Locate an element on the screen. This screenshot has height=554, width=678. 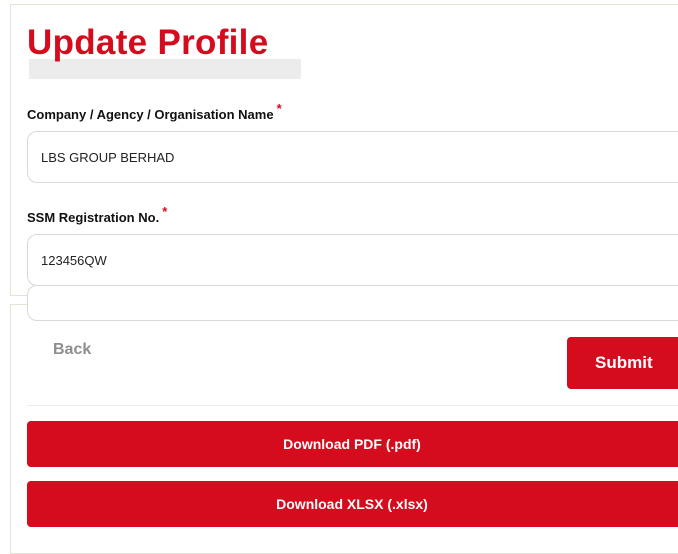
back-button: Back is located at coordinates (72, 350).